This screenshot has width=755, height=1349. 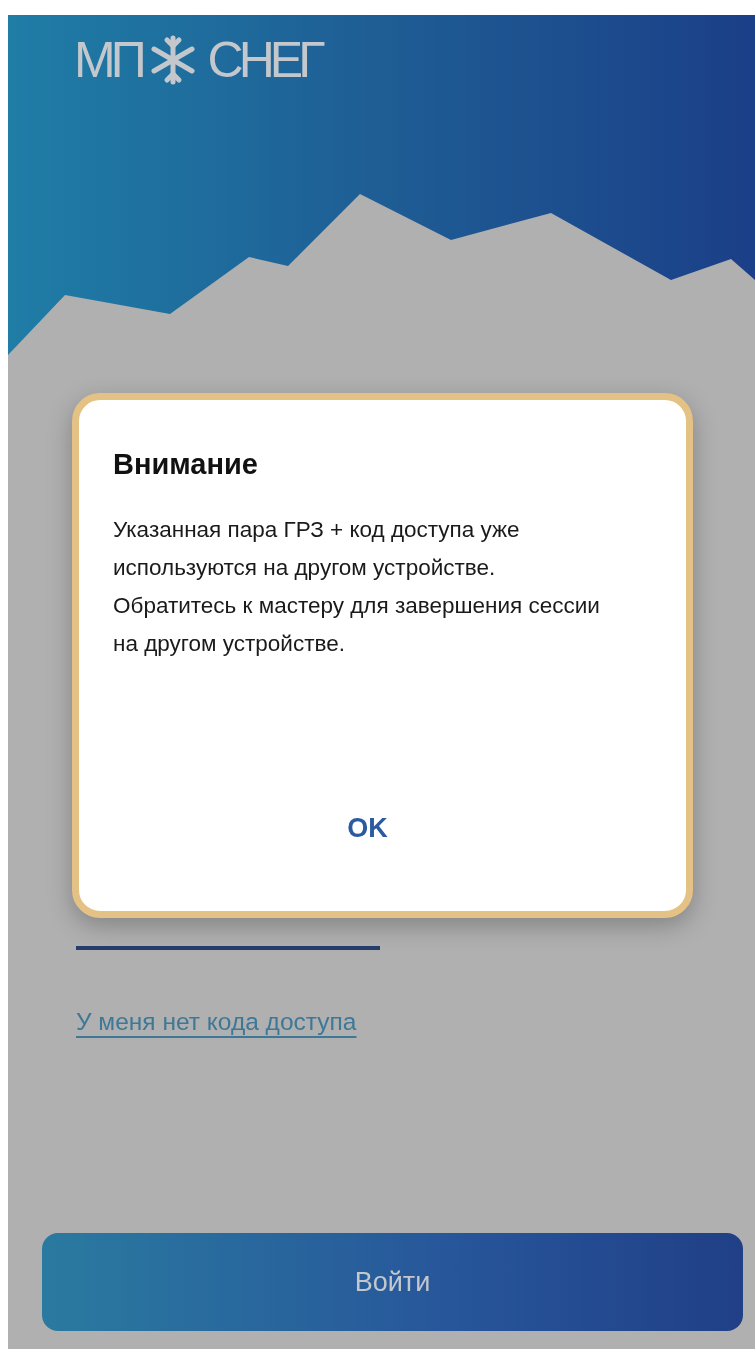 What do you see at coordinates (108, 60) in the screenshot?
I see `logo-text: МП` at bounding box center [108, 60].